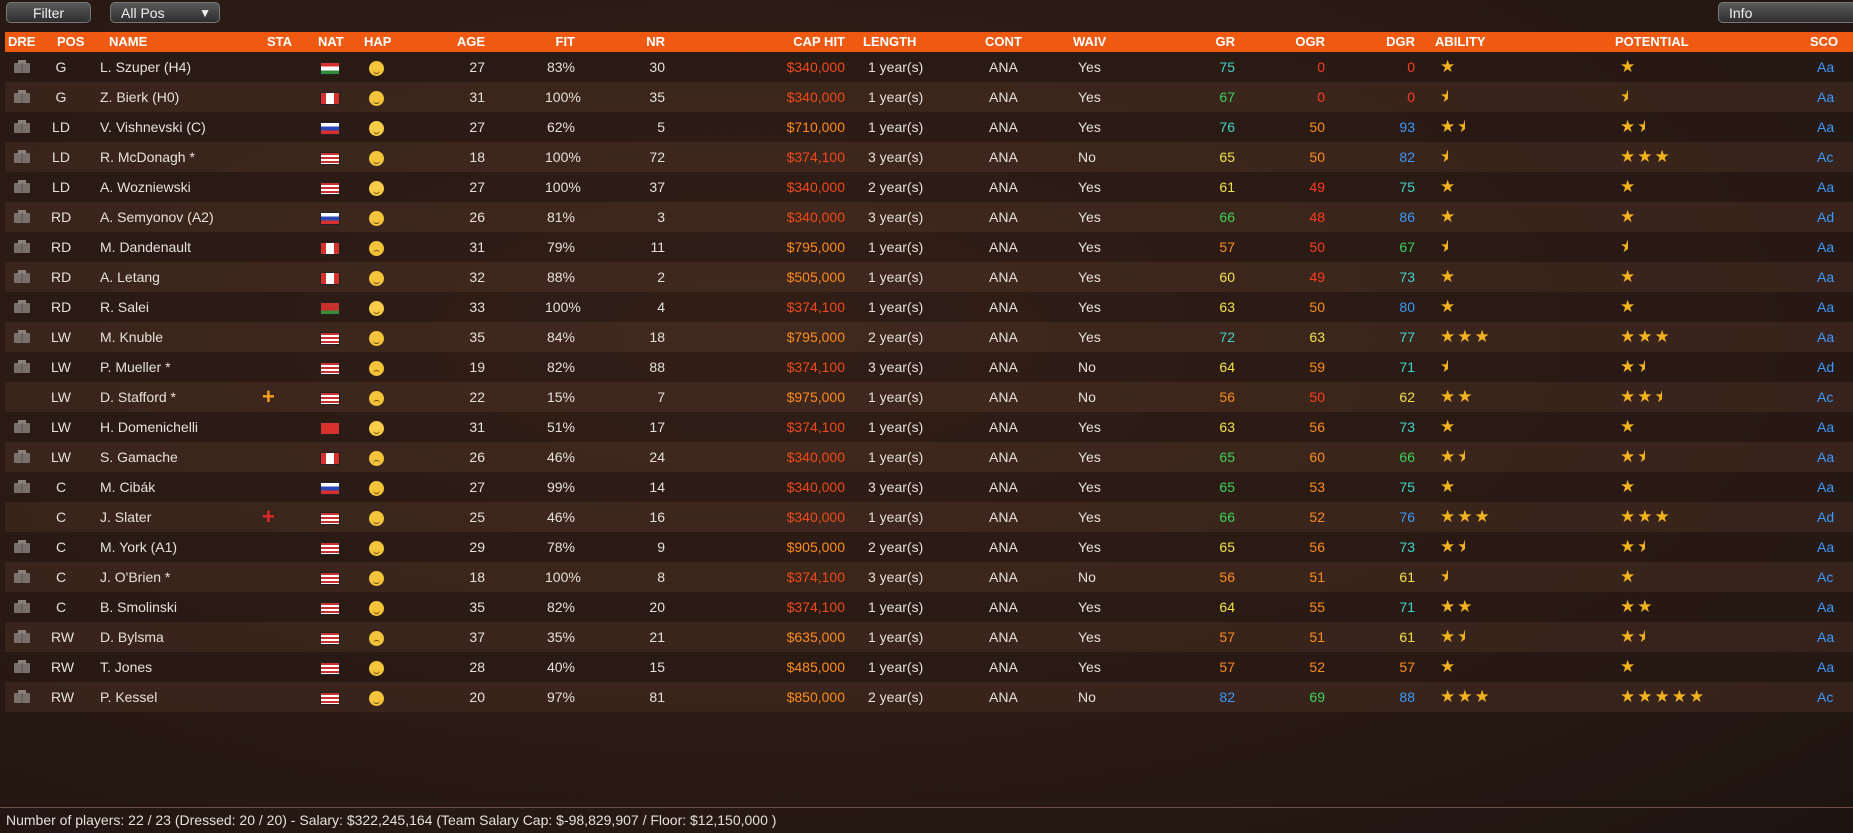 This screenshot has height=833, width=1853. Describe the element at coordinates (1652, 42) in the screenshot. I see `col-potential: POTENTIAL` at that location.